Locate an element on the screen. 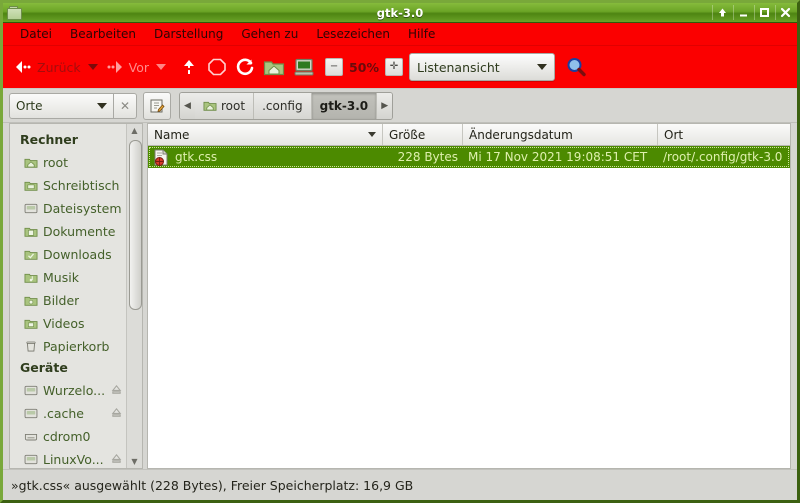  arrow-up-icon is located at coordinates (189, 67).